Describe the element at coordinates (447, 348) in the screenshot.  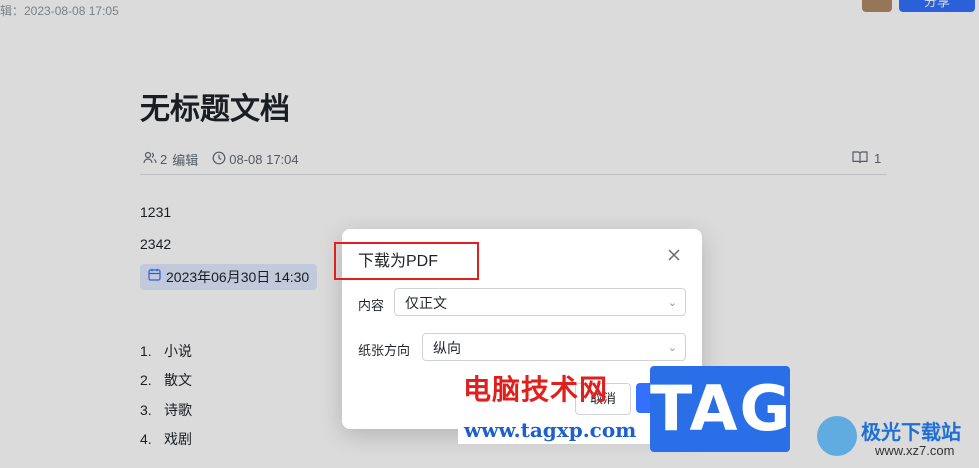
I see `orientation-select-value: 纵向` at that location.